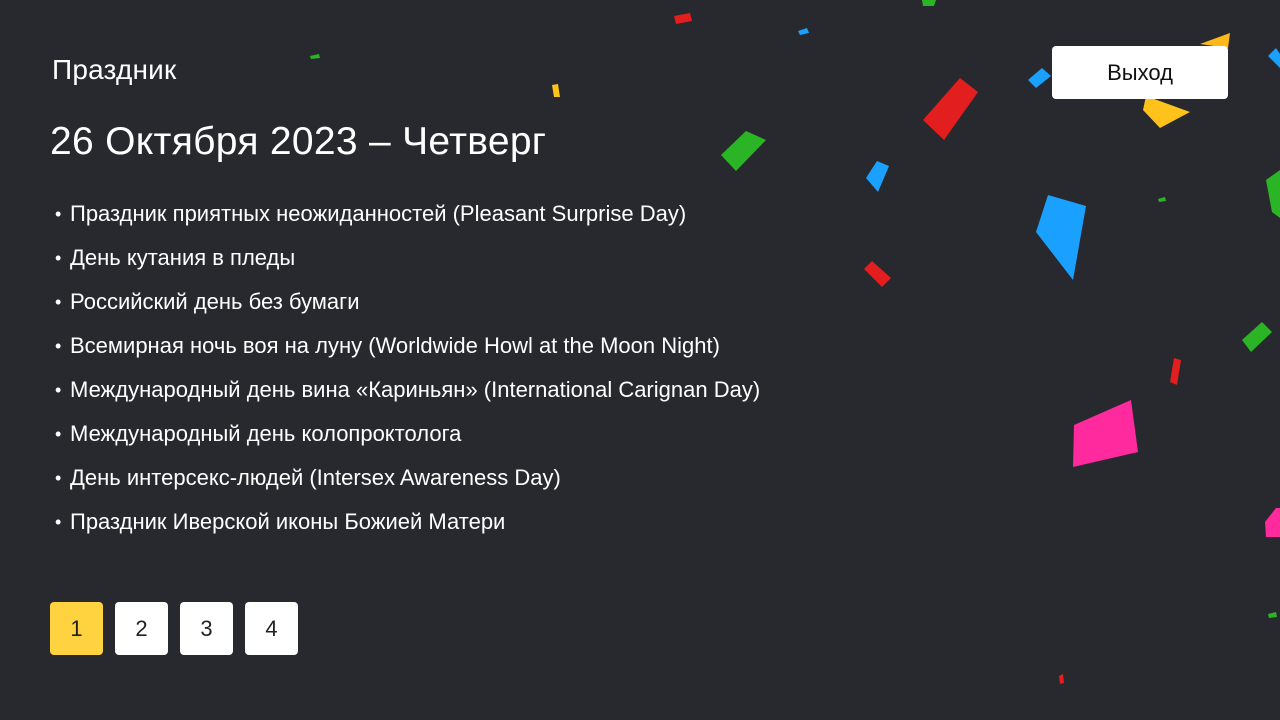 This screenshot has width=1280, height=720. Describe the element at coordinates (215, 301) in the screenshot. I see `holiday-text: Российский день без бумаги` at that location.